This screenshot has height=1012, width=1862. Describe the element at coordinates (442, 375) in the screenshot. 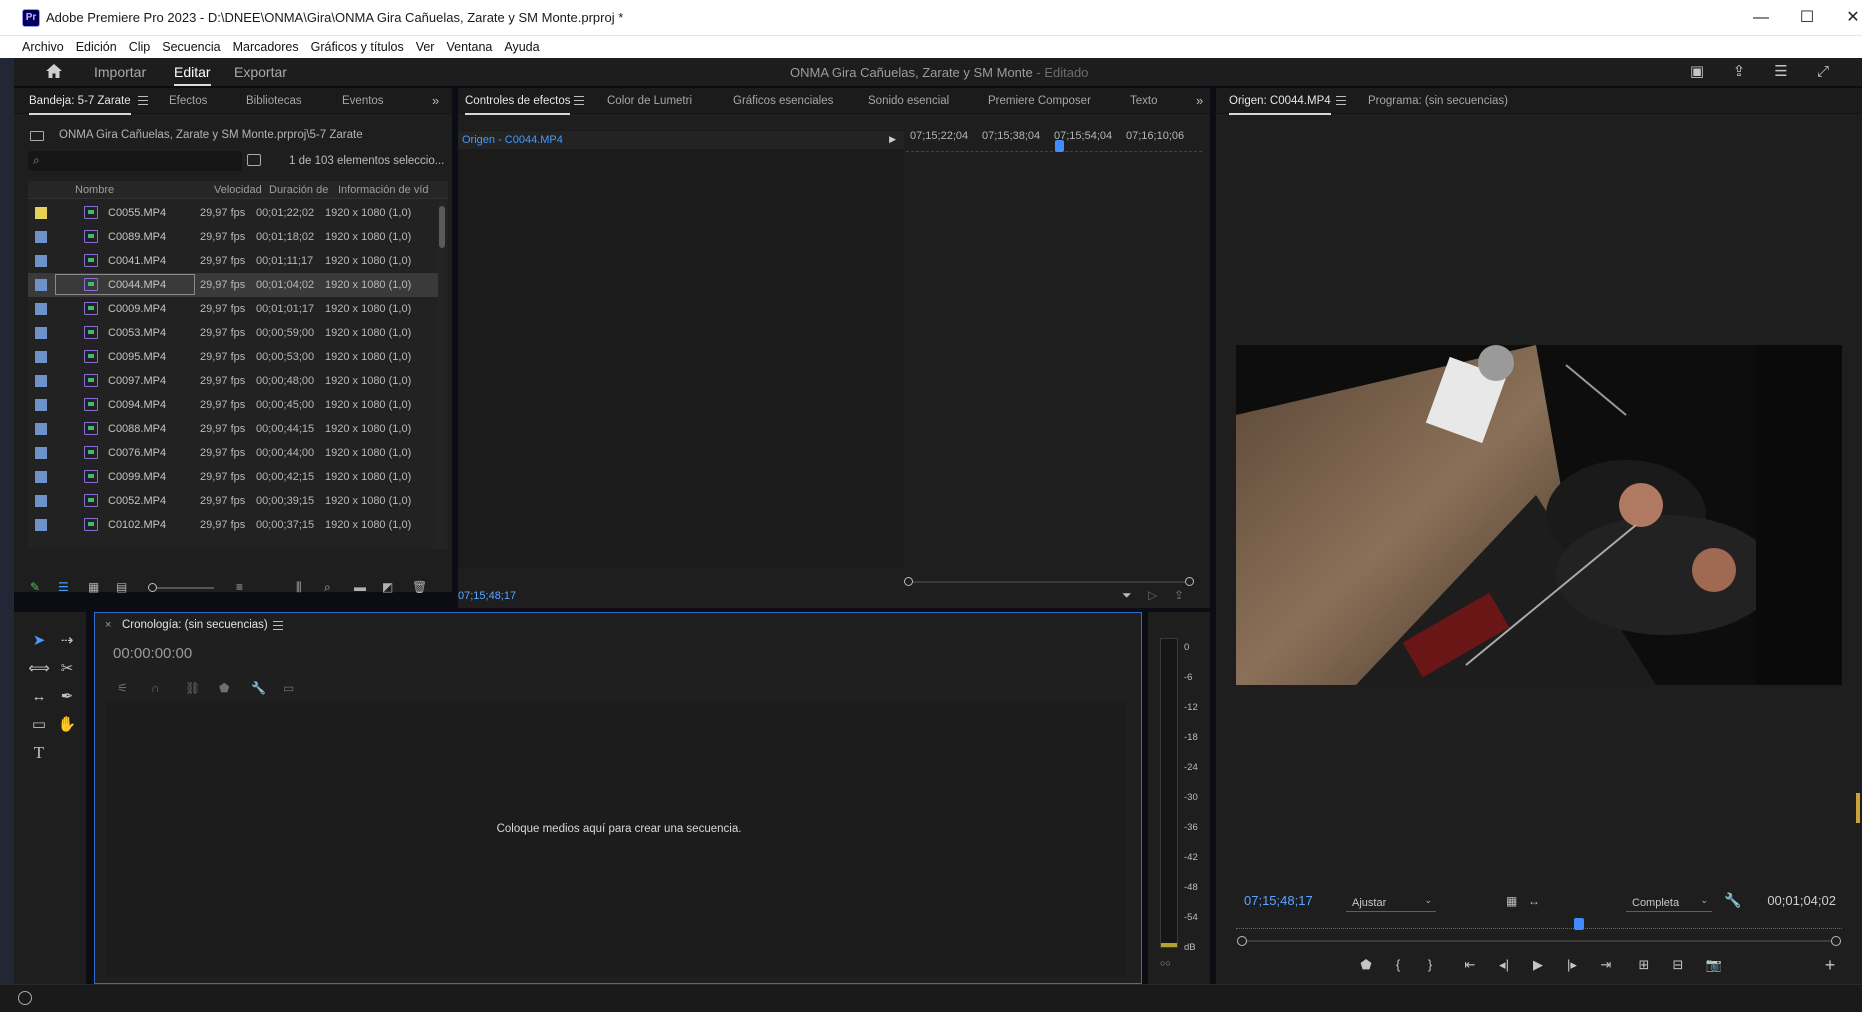

I see `list-scrollbar` at that location.